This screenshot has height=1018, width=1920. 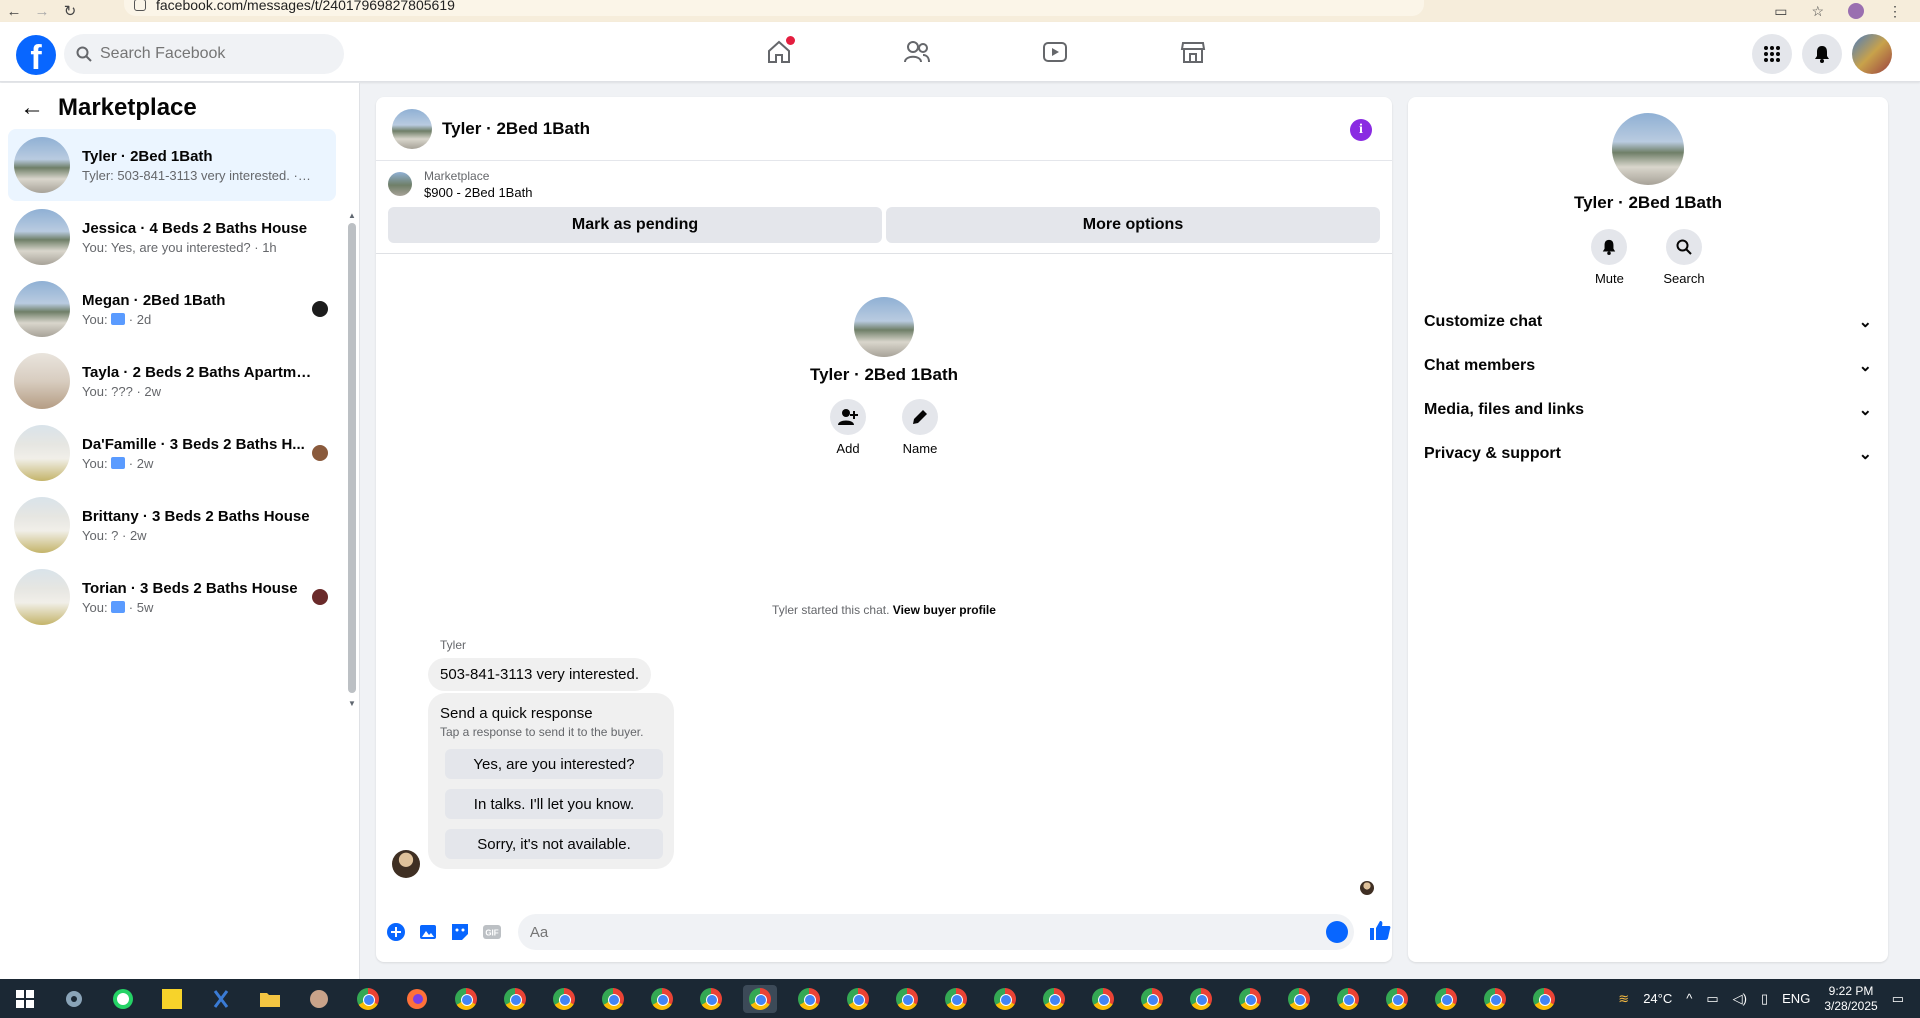 I want to click on view-buyer-profile-link: View buyer profile, so click(x=944, y=610).